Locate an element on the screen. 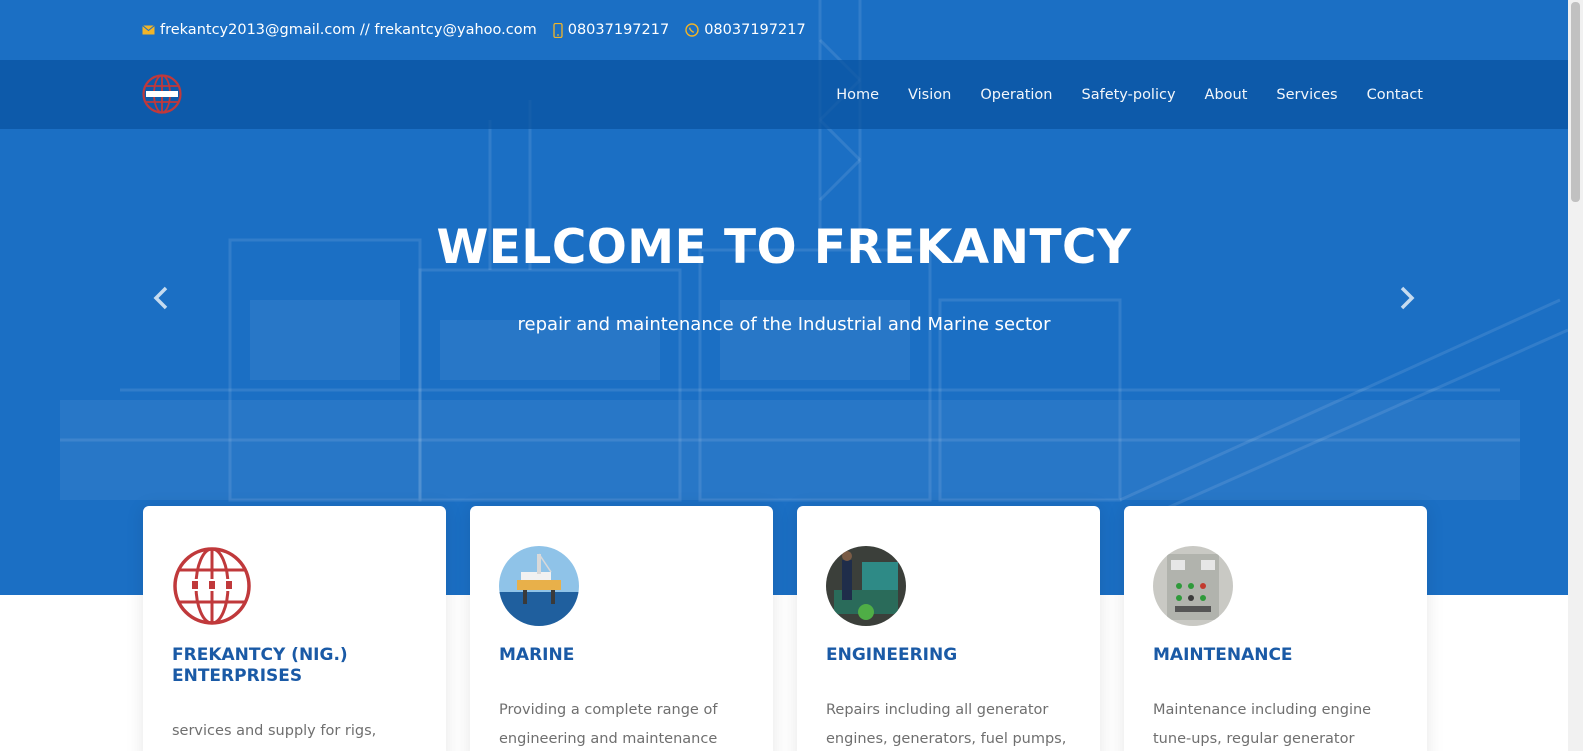 The width and height of the screenshot is (1583, 751). offshore-platform-photo is located at coordinates (539, 586).